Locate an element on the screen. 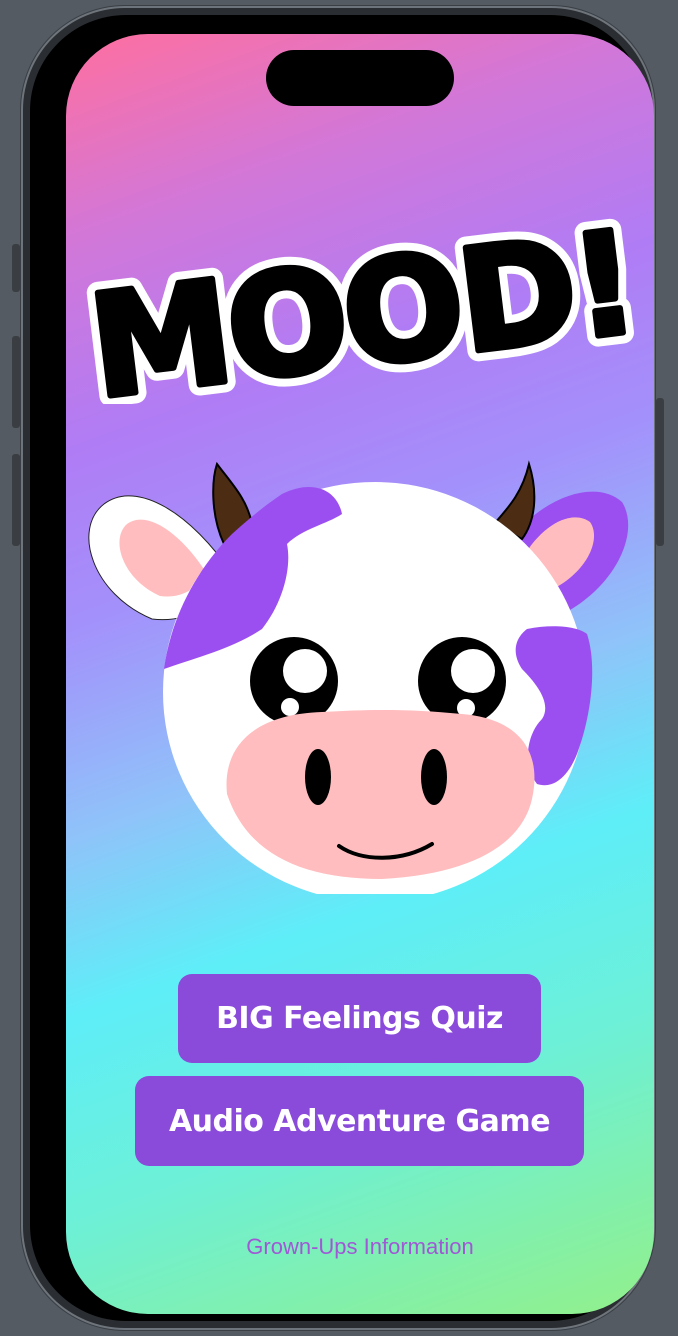 The width and height of the screenshot is (678, 1336). big-feelings-quiz-label: BIG Feelings Quiz is located at coordinates (359, 1018).